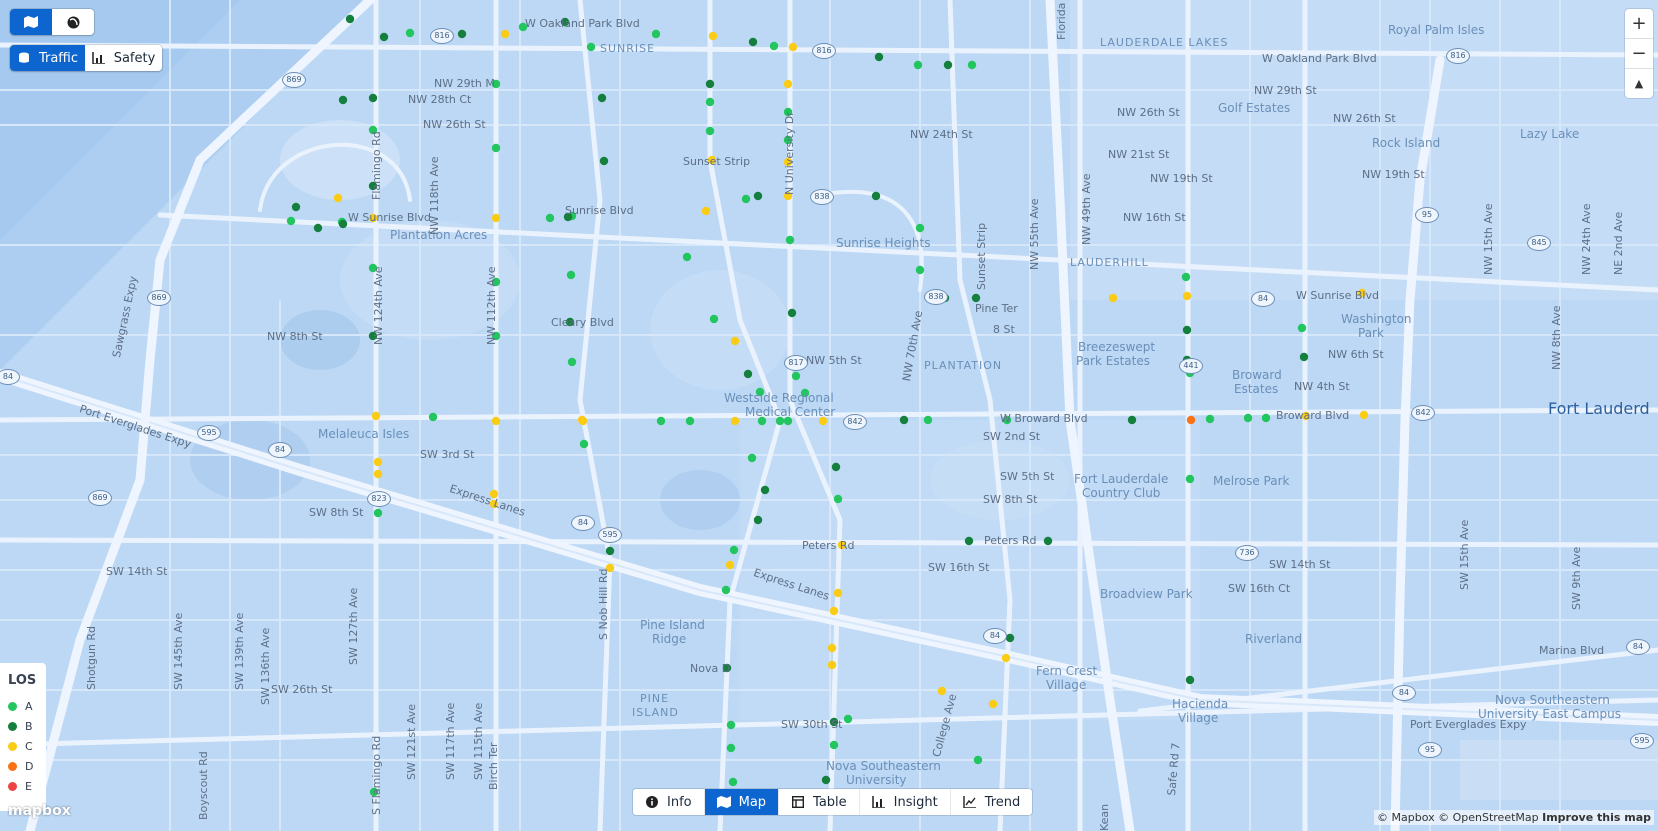 Image resolution: width=1658 pixels, height=831 pixels. What do you see at coordinates (1406, 817) in the screenshot?
I see `mapbox-attribution-link: © Mapbox` at bounding box center [1406, 817].